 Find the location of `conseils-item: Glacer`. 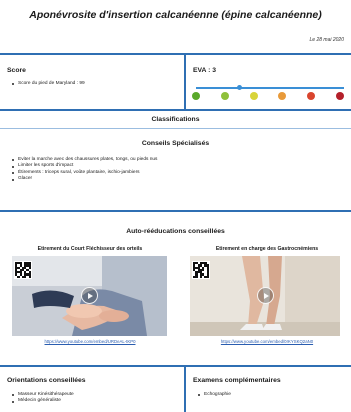

conseils-item: Glacer is located at coordinates (82, 179).